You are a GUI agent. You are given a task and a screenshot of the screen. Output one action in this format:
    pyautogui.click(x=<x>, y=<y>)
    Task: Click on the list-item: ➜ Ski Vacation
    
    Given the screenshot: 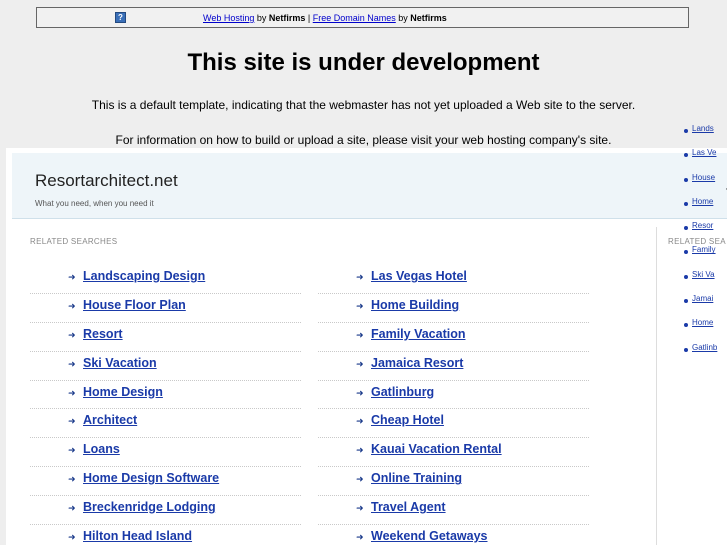 What is the action you would take?
    pyautogui.click(x=165, y=366)
    